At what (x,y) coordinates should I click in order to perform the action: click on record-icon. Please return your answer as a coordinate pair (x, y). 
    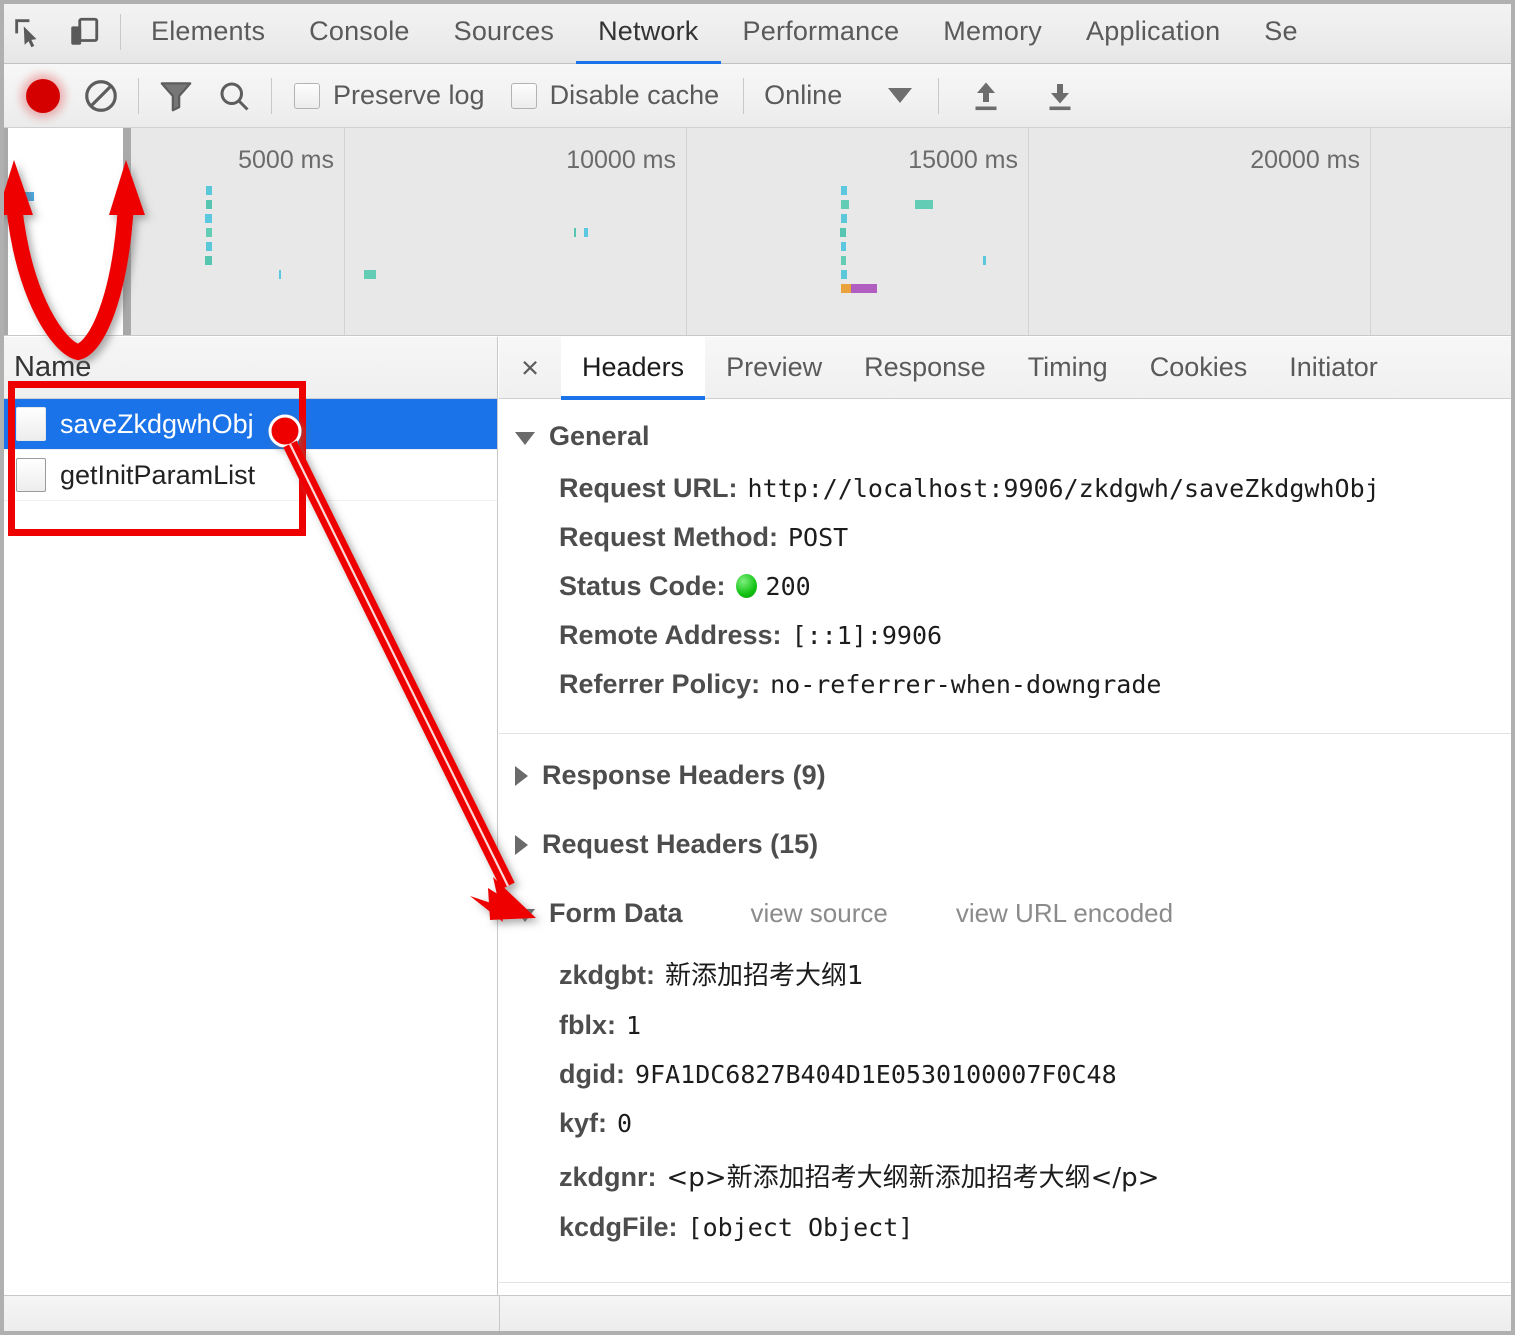
    Looking at the image, I should click on (43, 95).